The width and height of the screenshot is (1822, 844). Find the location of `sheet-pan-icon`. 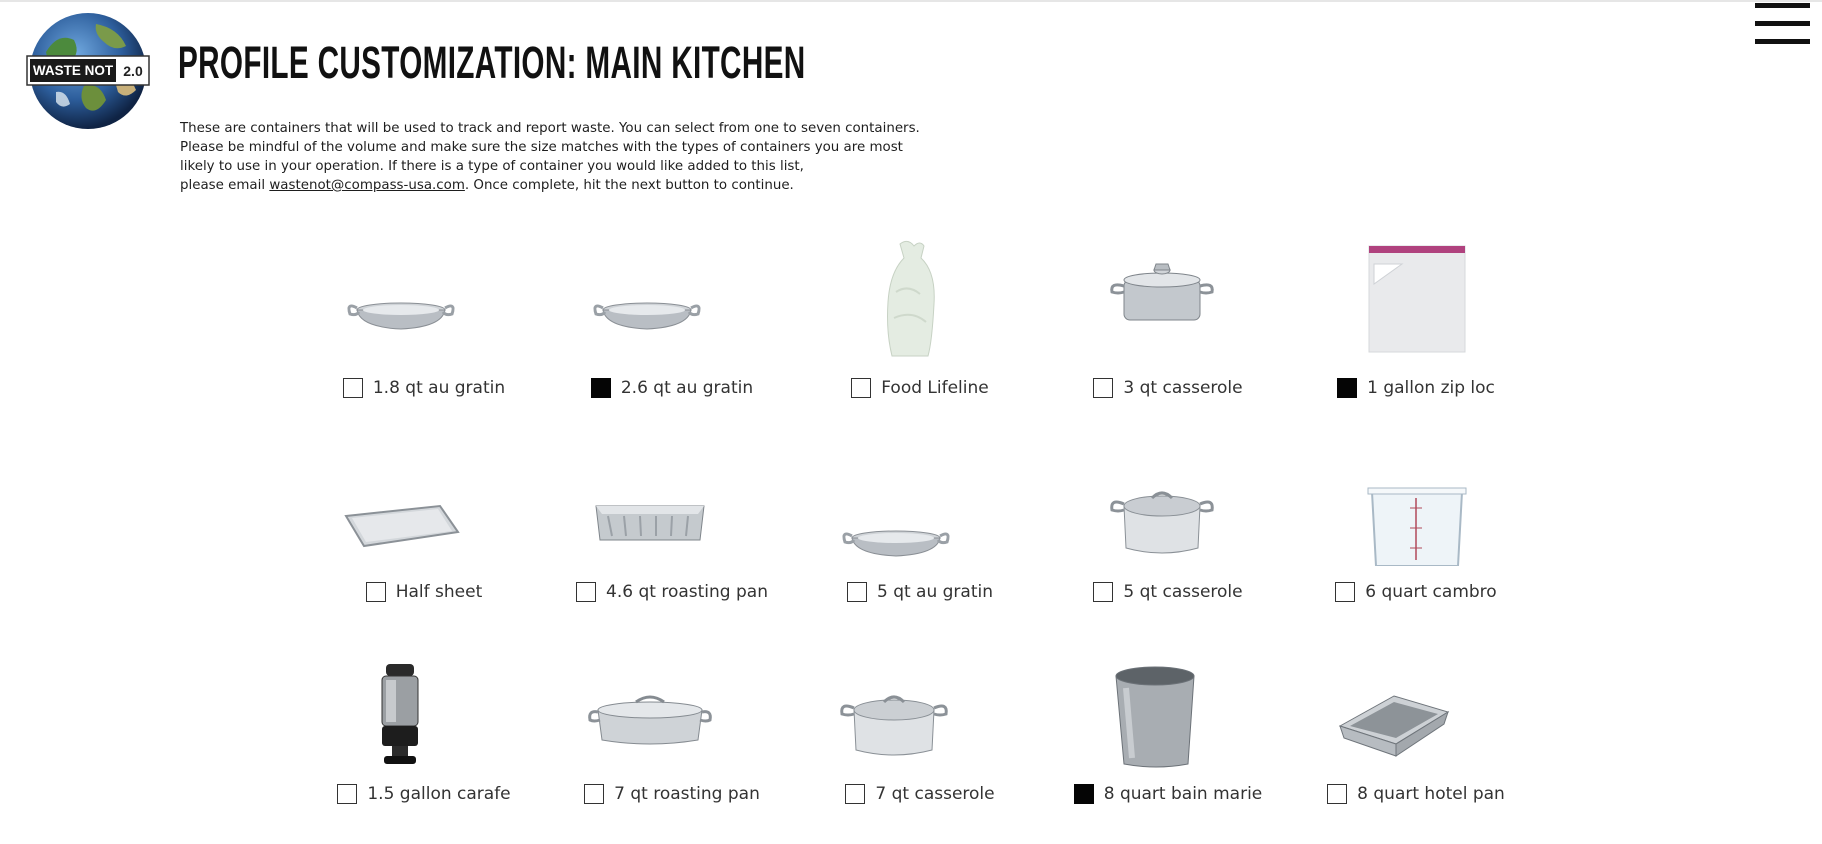

sheet-pan-icon is located at coordinates (424, 501).